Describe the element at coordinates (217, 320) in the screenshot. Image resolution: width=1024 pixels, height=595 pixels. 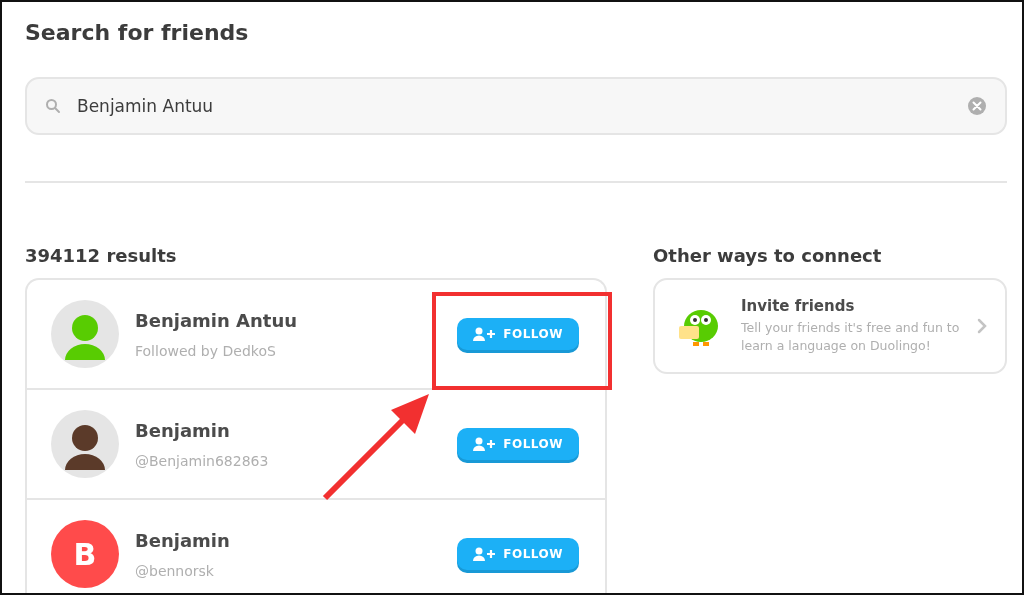
I see `user-name: Benjamin Antuu` at that location.